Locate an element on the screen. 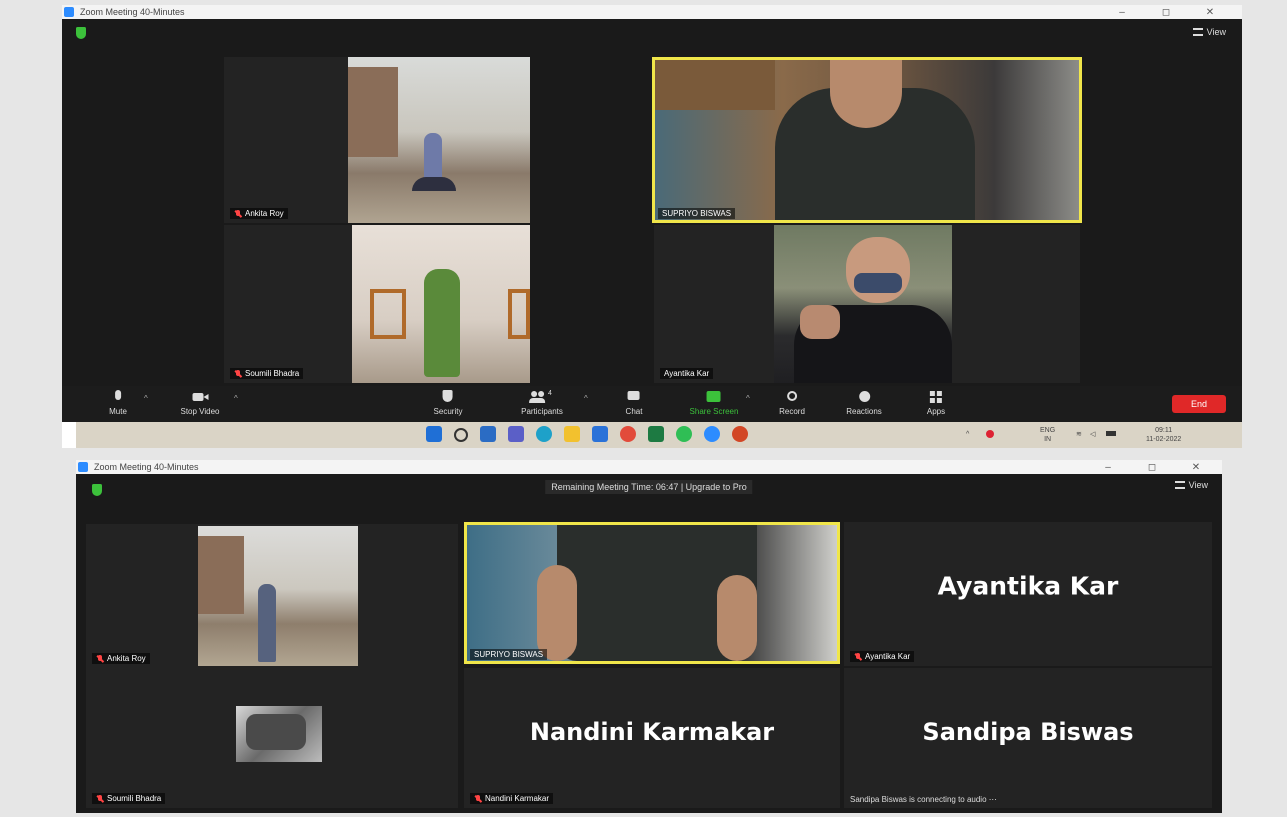 The width and height of the screenshot is (1287, 817). bottom-window-titlebar: Zoom Meeting 40-Minutes is located at coordinates (649, 467).